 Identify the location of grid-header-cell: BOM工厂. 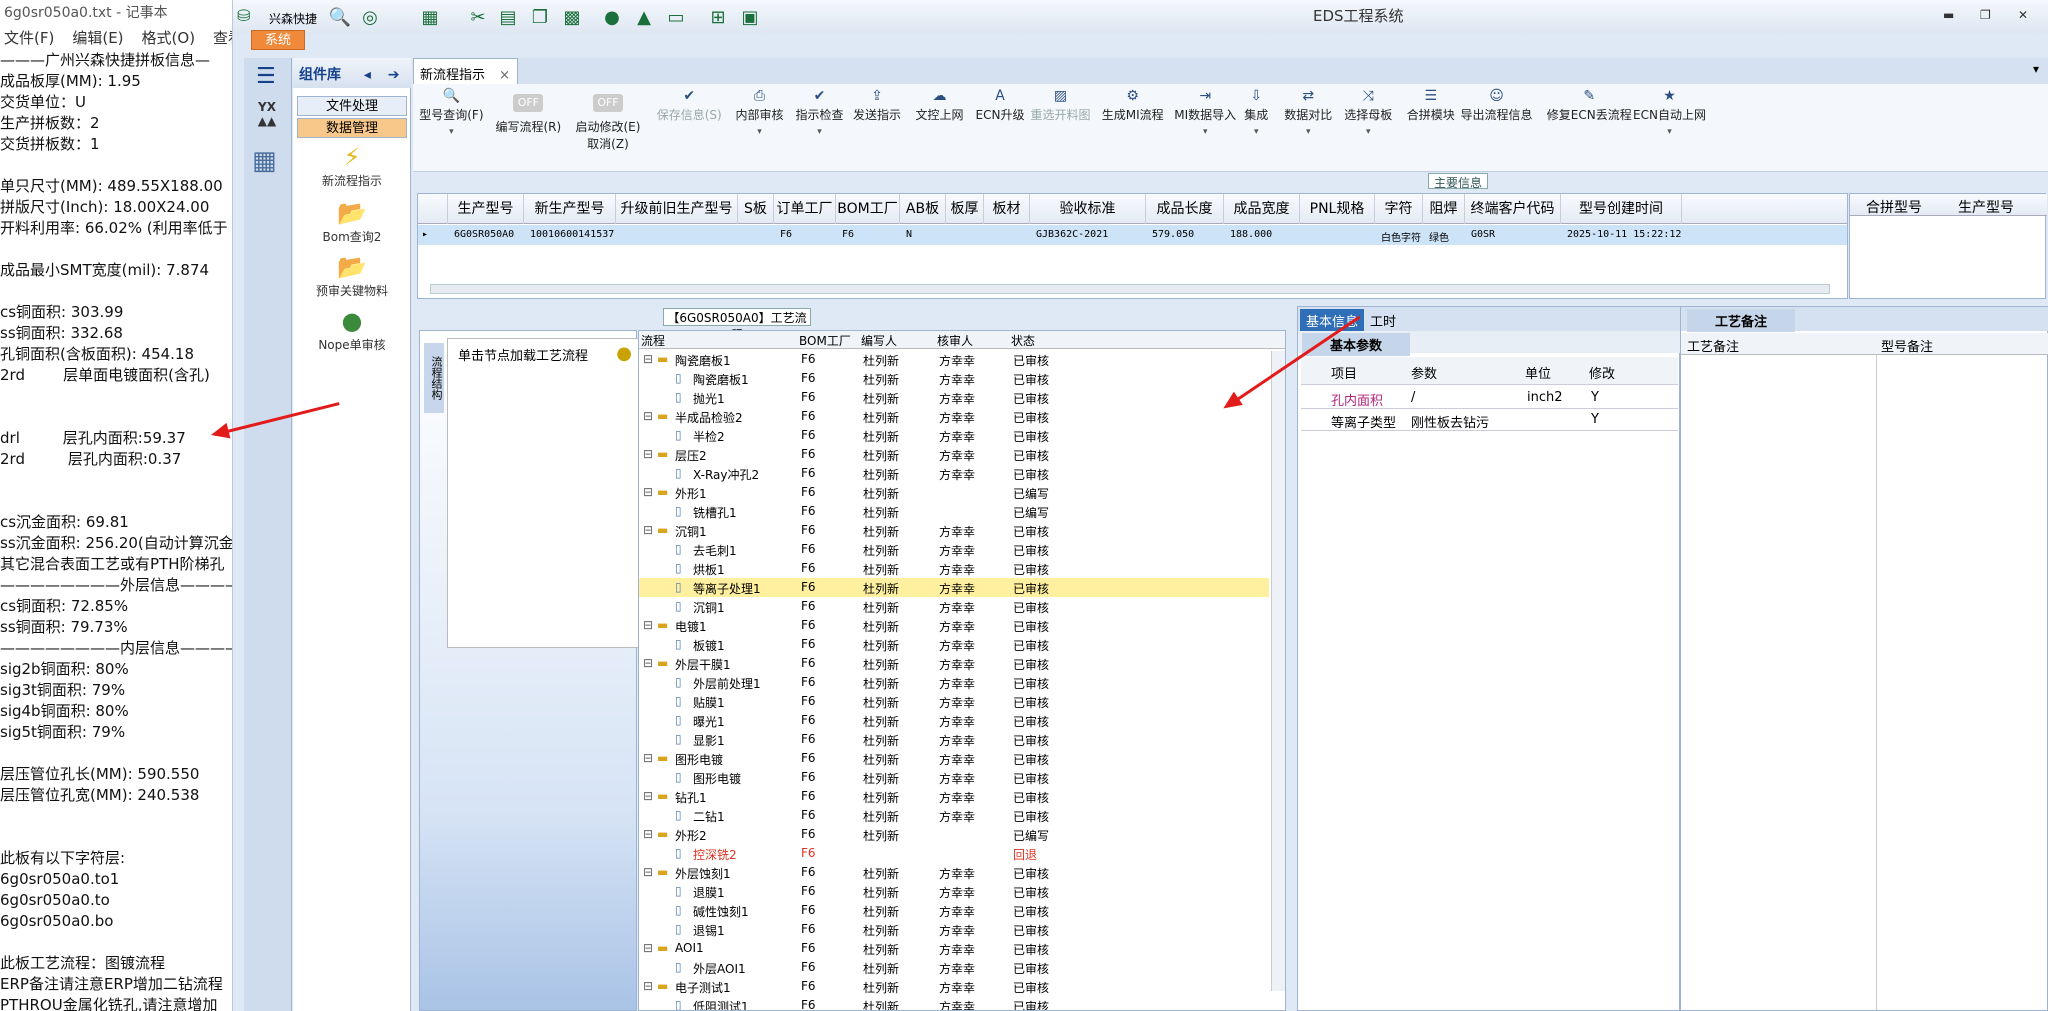
(868, 209).